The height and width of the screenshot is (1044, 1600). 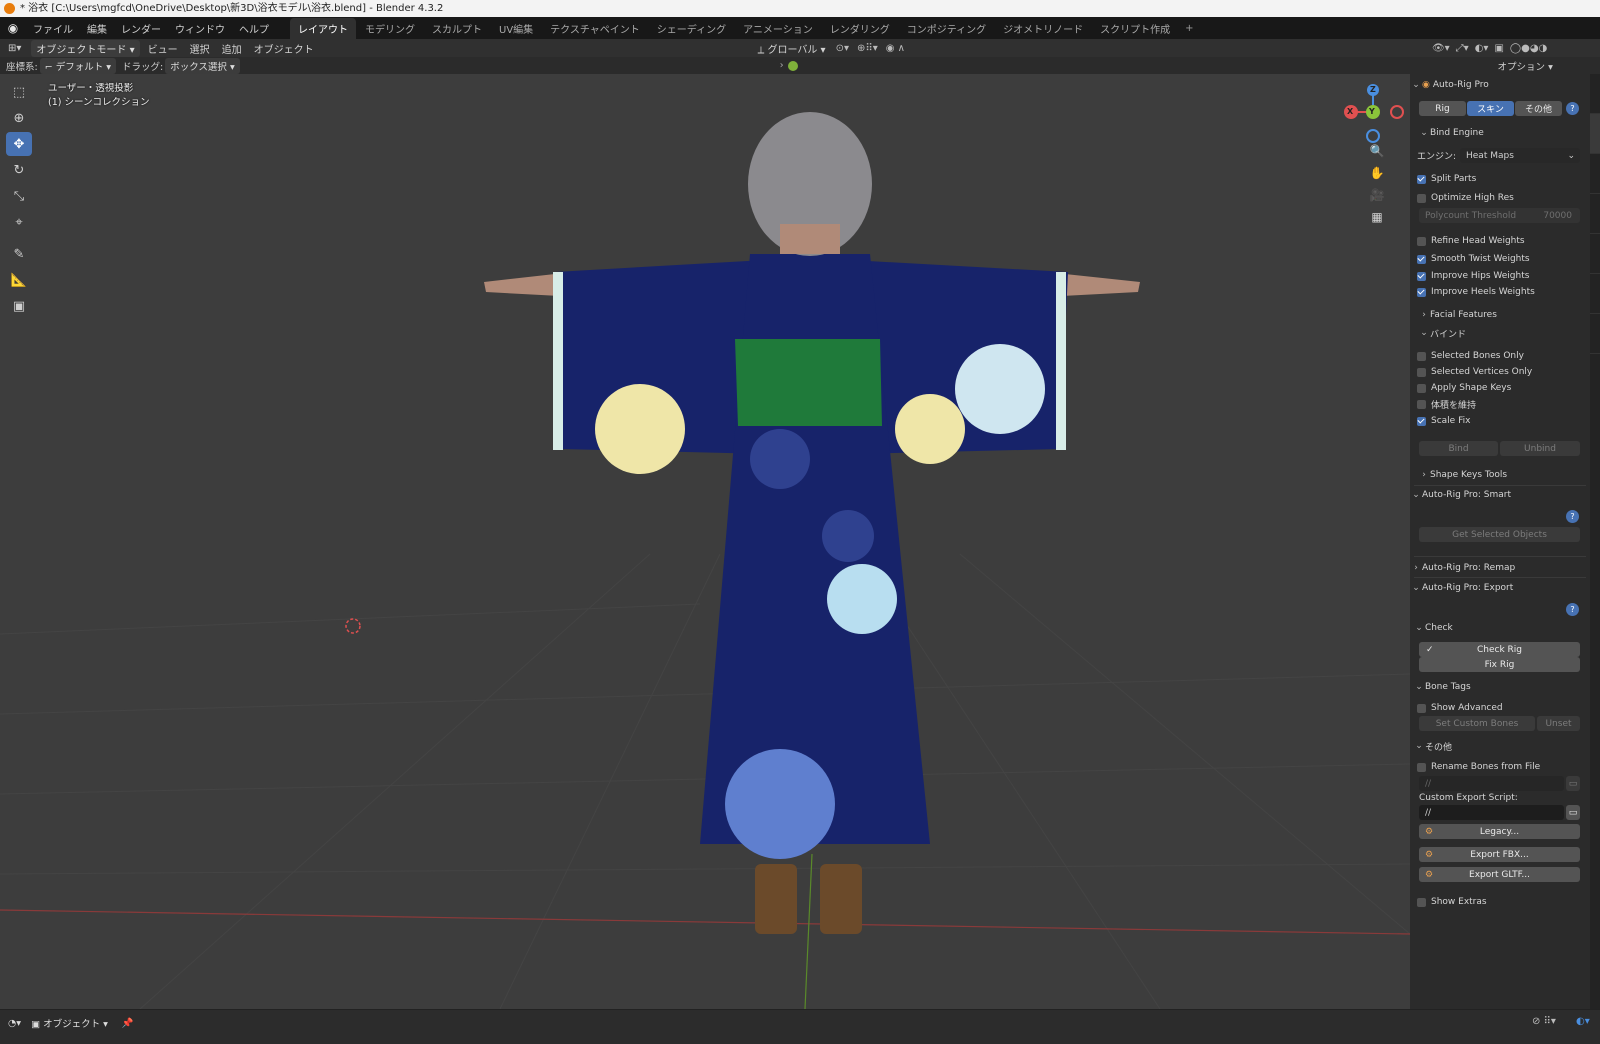 What do you see at coordinates (860, 28) in the screenshot?
I see `tab-rendering: レンダリング` at bounding box center [860, 28].